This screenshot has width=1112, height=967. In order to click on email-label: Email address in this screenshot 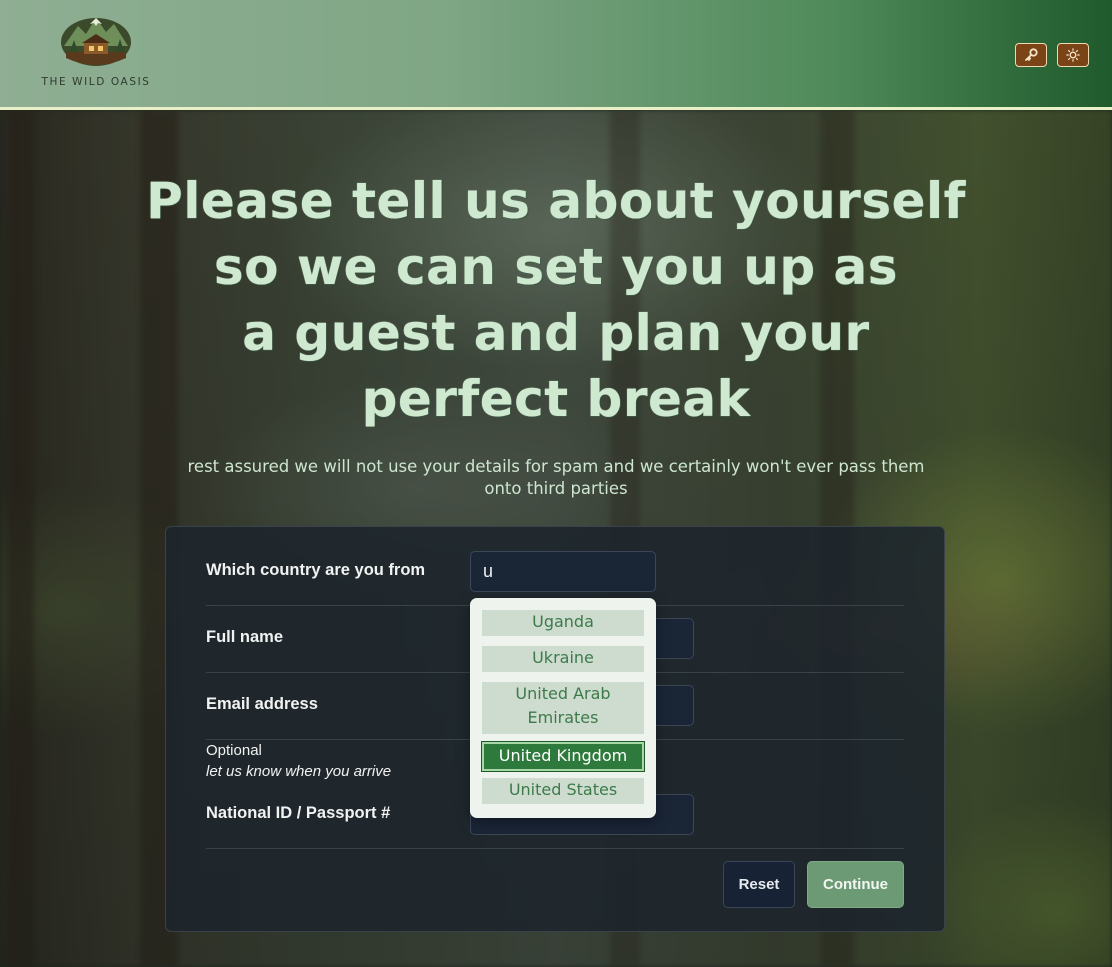, I will do `click(262, 704)`.